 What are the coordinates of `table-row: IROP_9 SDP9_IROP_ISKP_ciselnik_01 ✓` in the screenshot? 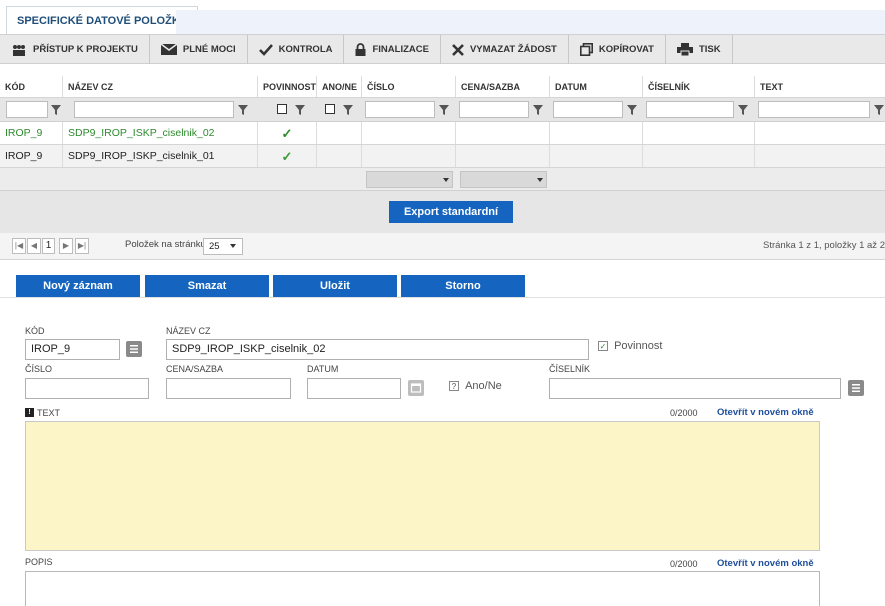 It's located at (442, 156).